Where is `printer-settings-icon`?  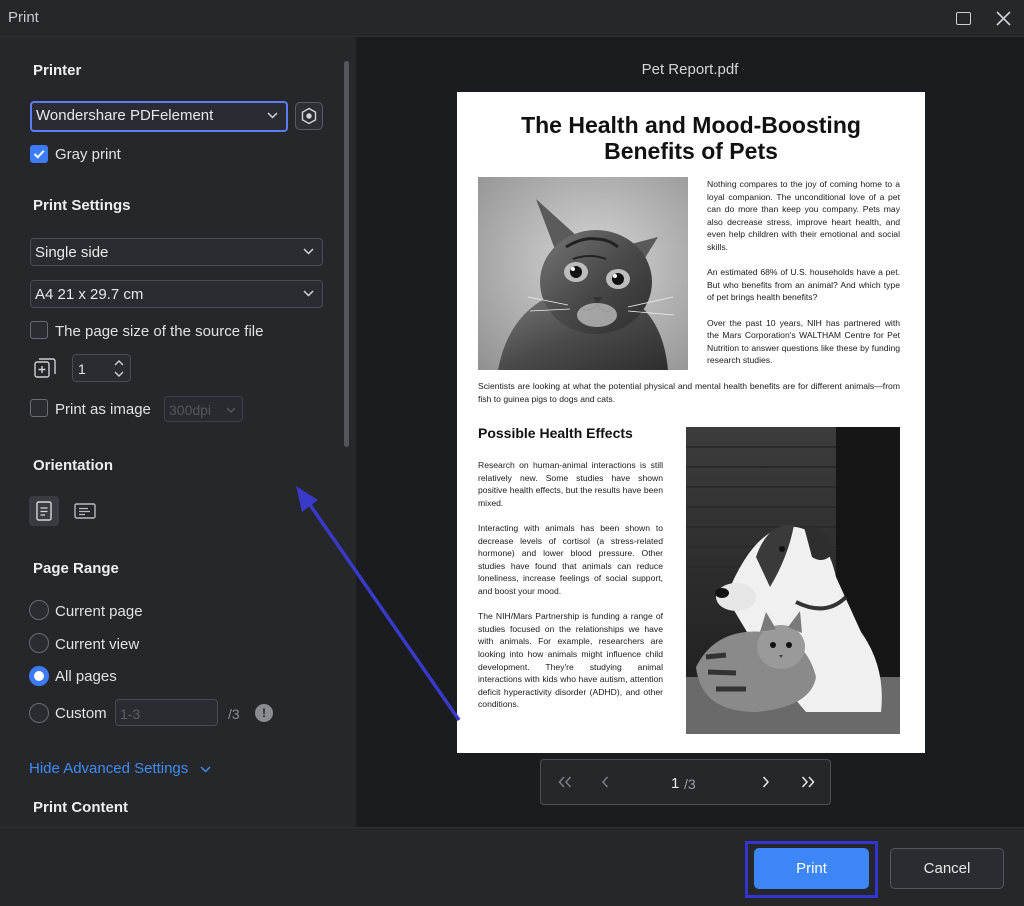 printer-settings-icon is located at coordinates (309, 116).